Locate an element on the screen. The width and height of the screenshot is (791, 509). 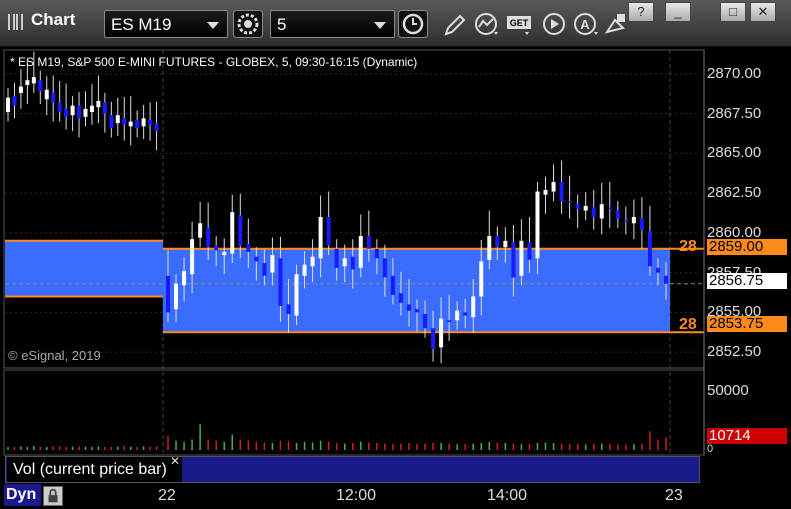
study-icon is located at coordinates (487, 24).